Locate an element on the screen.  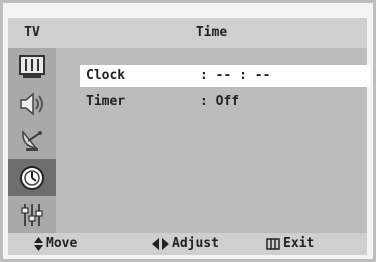
menu-item-label: Clock is located at coordinates (106, 75).